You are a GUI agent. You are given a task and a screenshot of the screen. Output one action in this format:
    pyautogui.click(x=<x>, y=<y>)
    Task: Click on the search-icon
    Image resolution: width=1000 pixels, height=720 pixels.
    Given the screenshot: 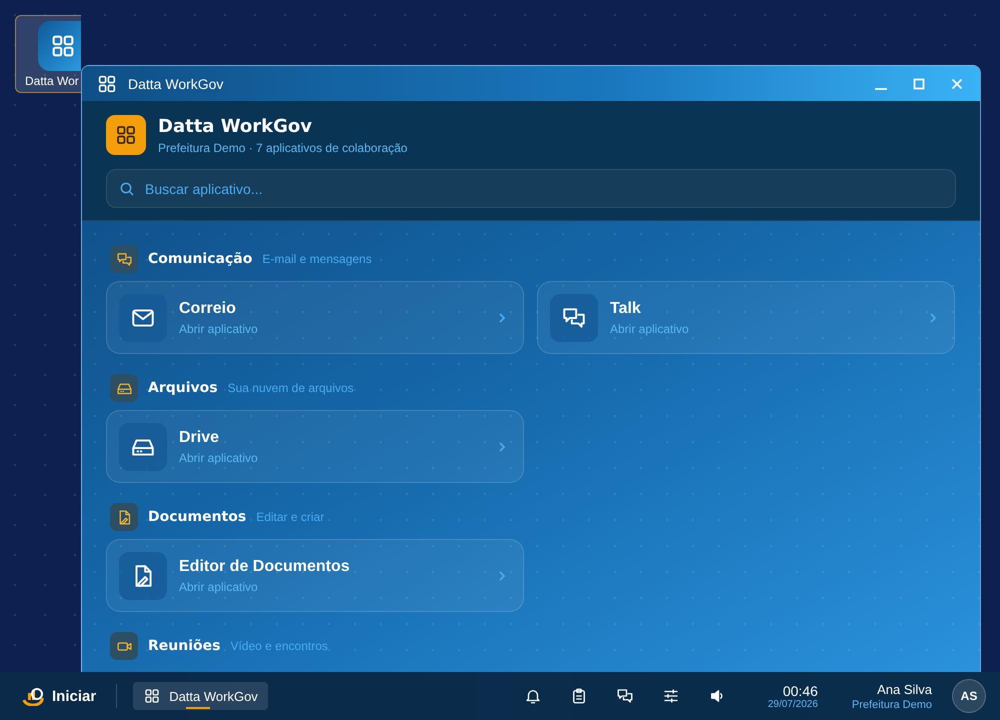 What is the action you would take?
    pyautogui.click(x=127, y=188)
    